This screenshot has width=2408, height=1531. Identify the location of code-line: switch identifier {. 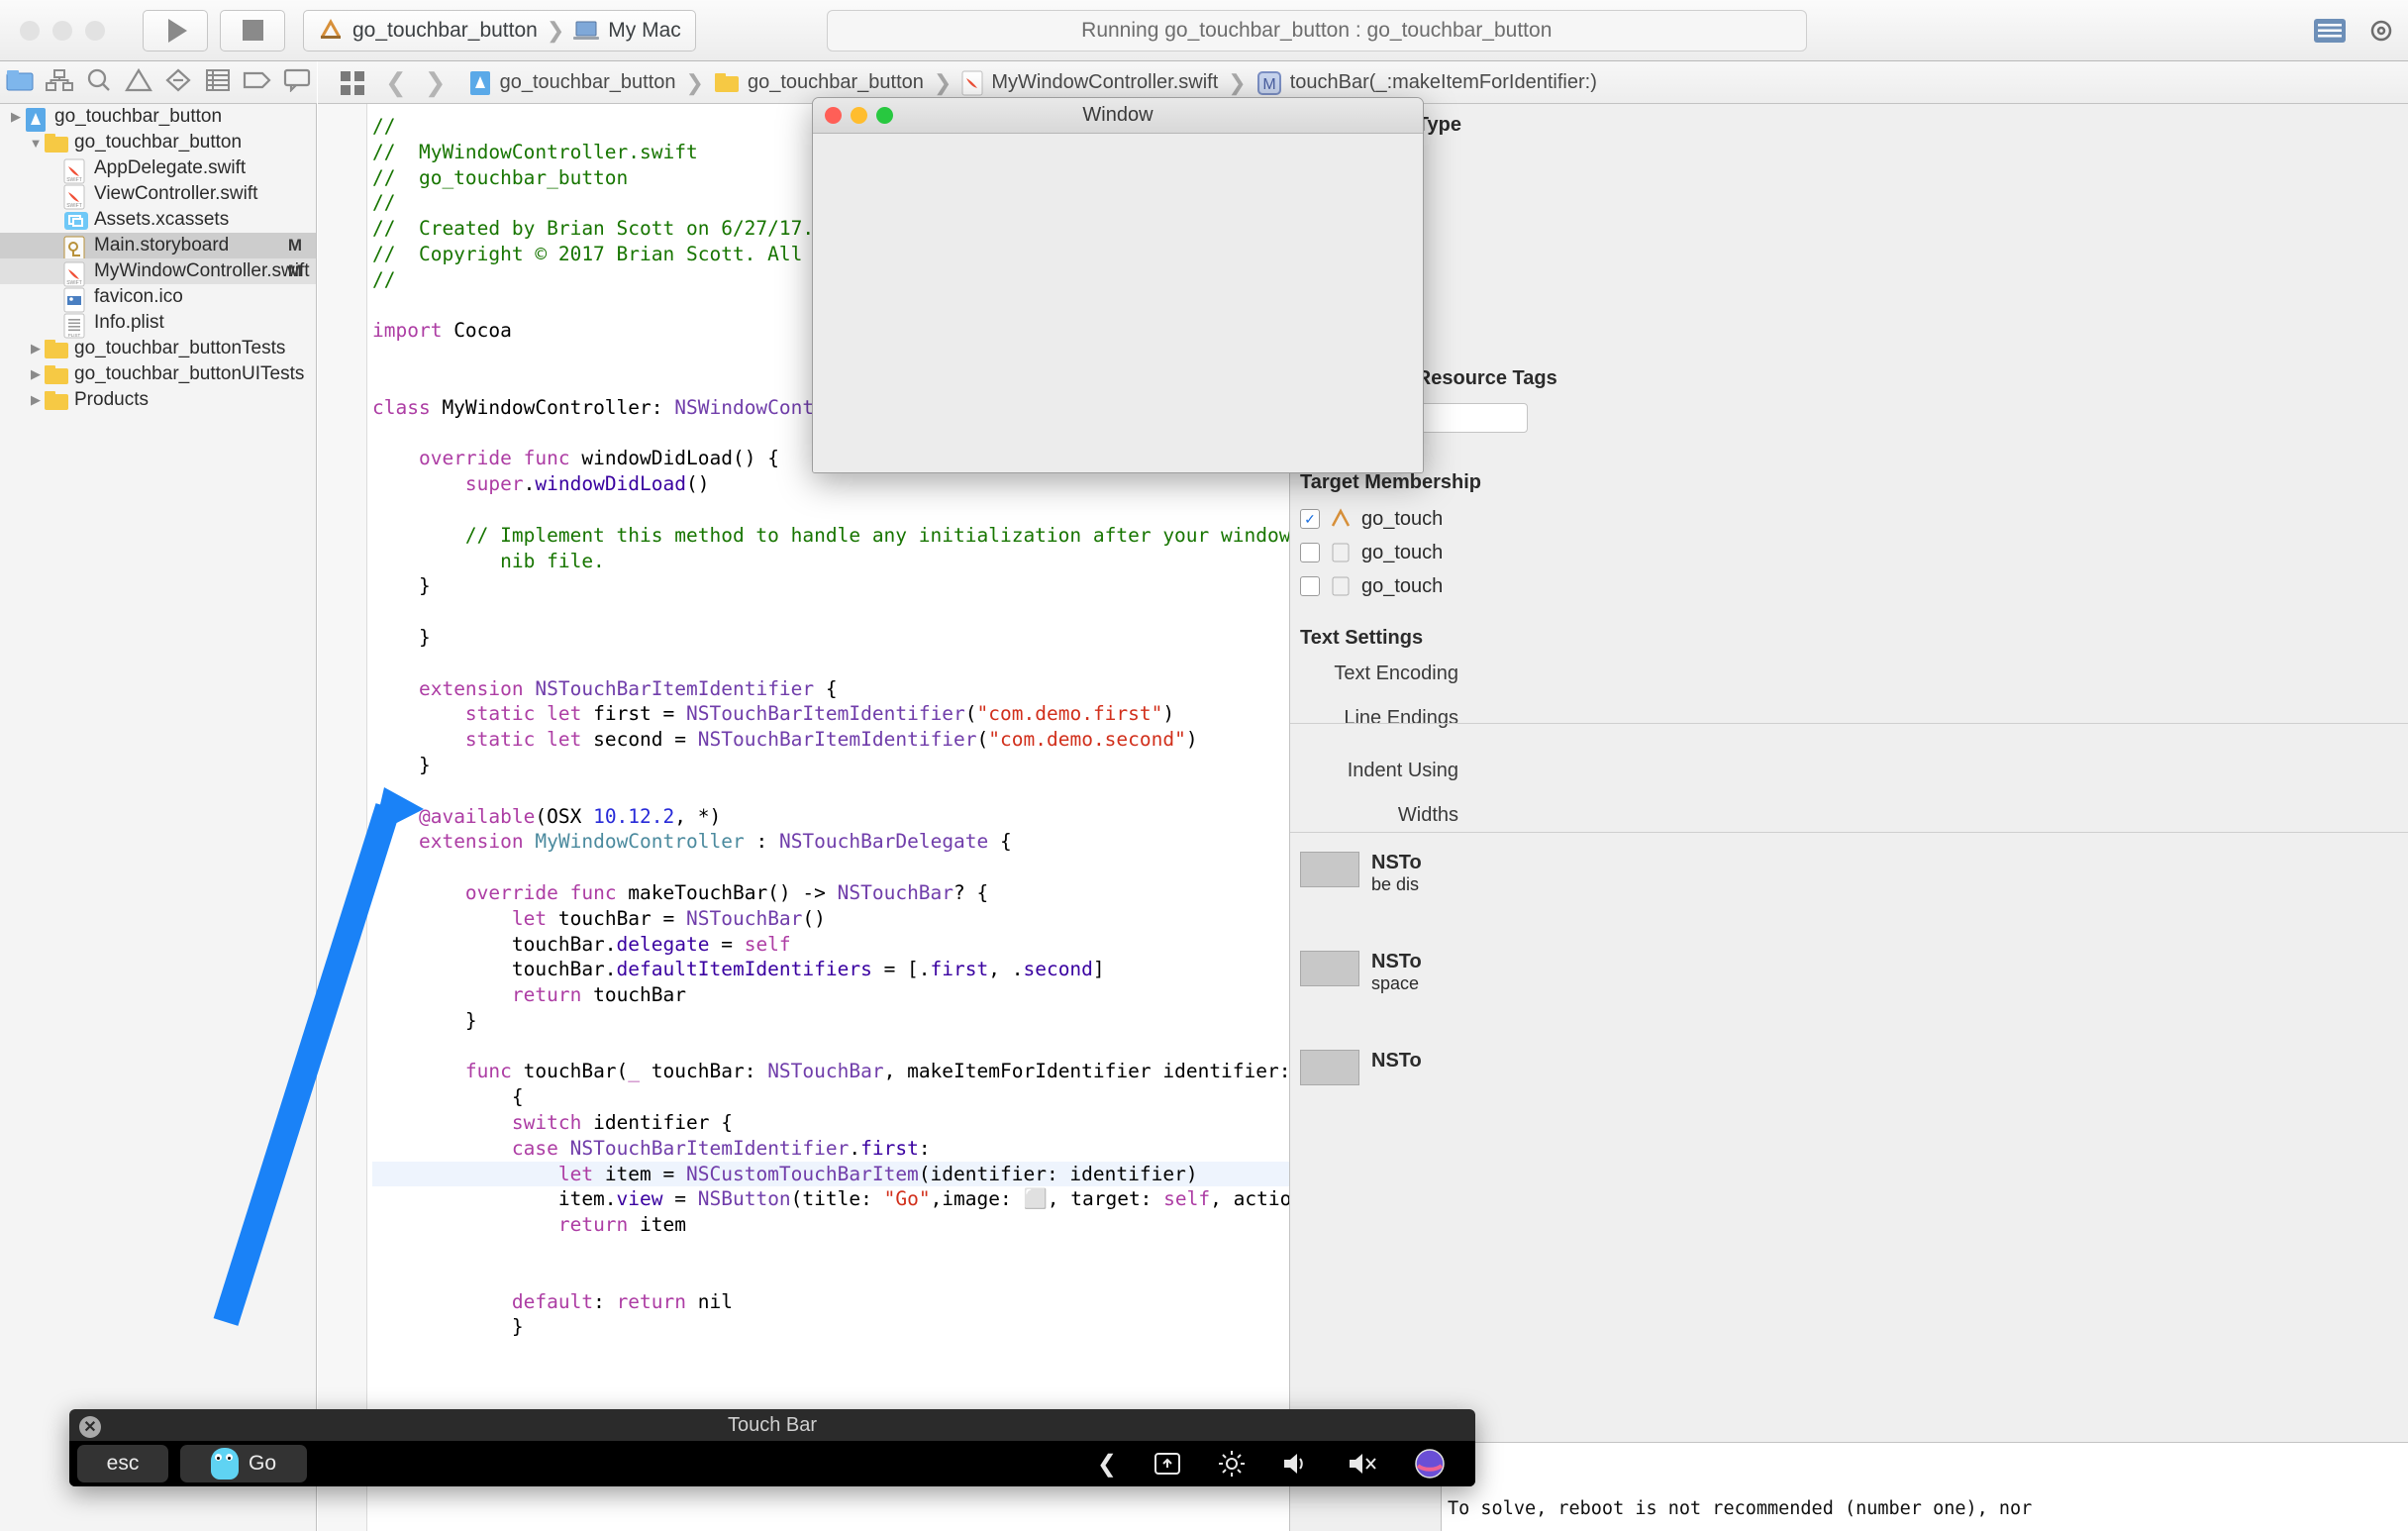
(830, 1123).